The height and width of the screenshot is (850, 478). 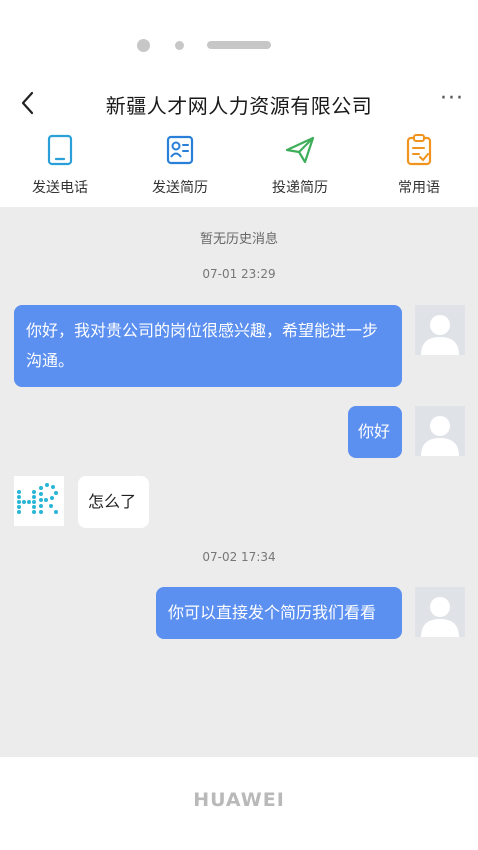 I want to click on sensor-dot, so click(x=179, y=45).